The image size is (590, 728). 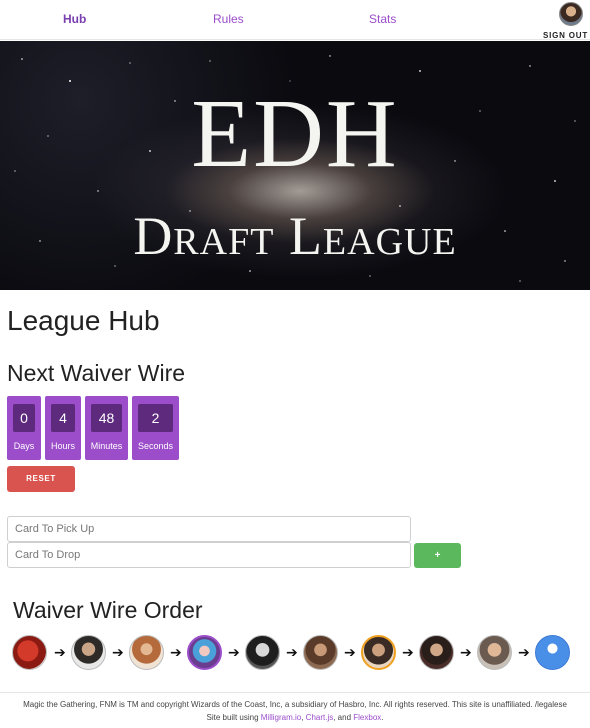 I want to click on waiver-order-list: ➔ ➔ ➔ ➔ ➔ ➔ ➔ ➔ ➔, so click(x=297, y=653).